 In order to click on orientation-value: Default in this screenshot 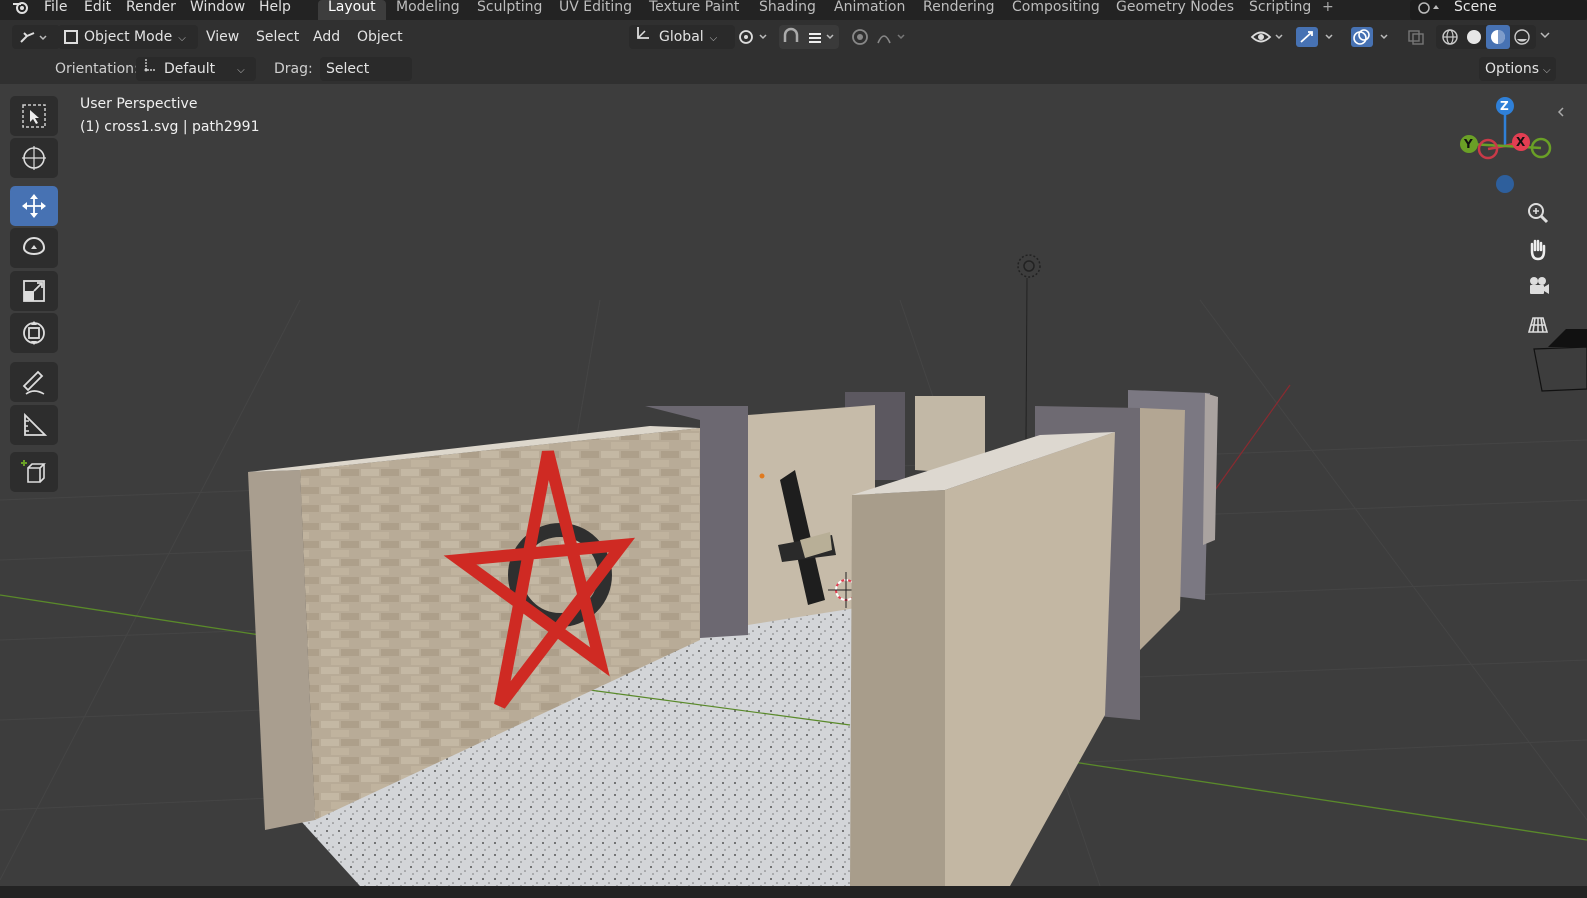, I will do `click(190, 69)`.